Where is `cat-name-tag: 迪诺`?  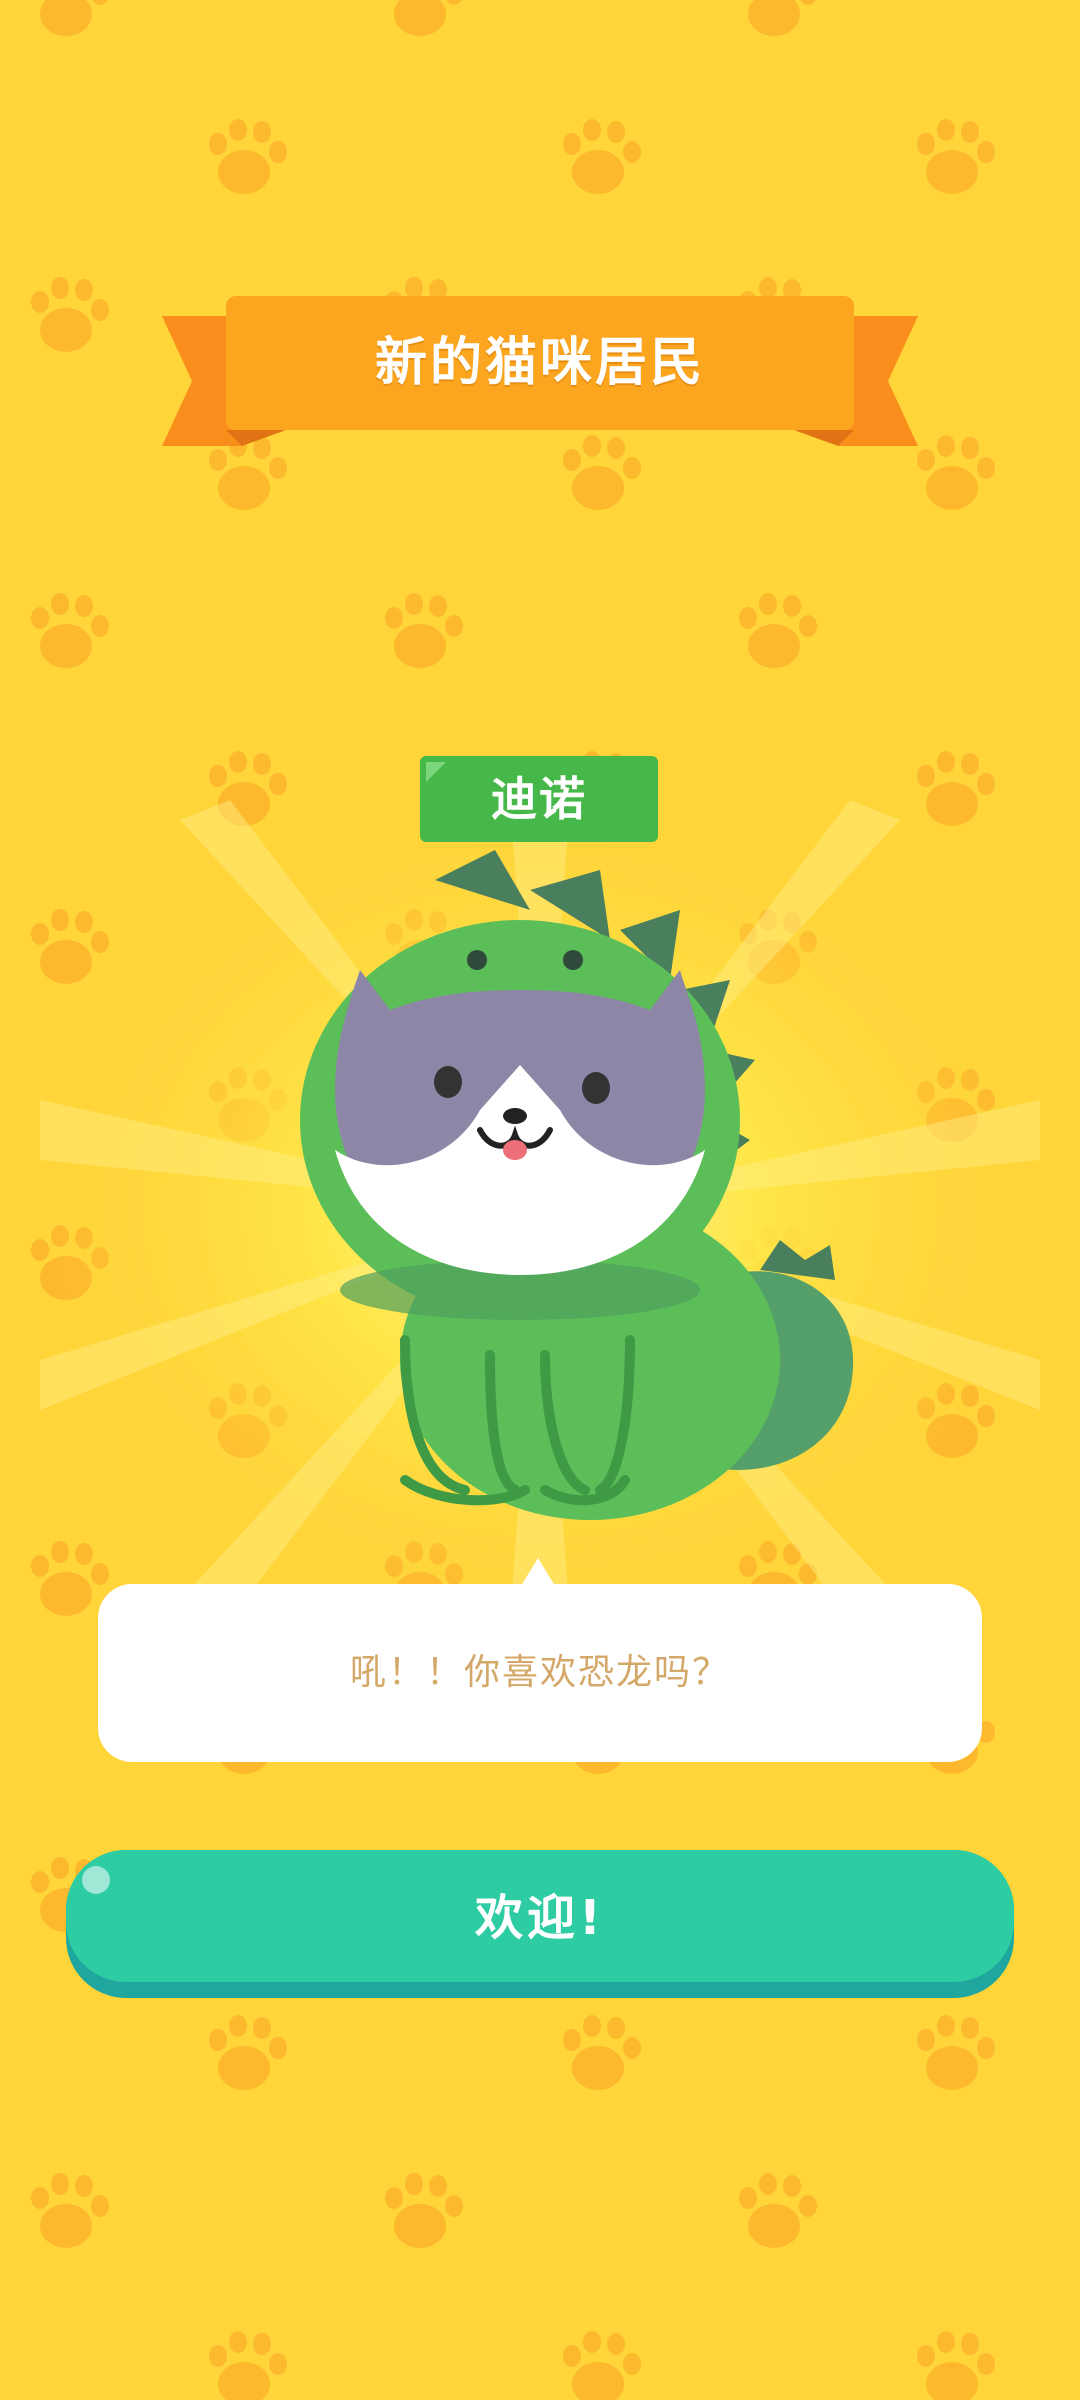
cat-name-tag: 迪诺 is located at coordinates (539, 799).